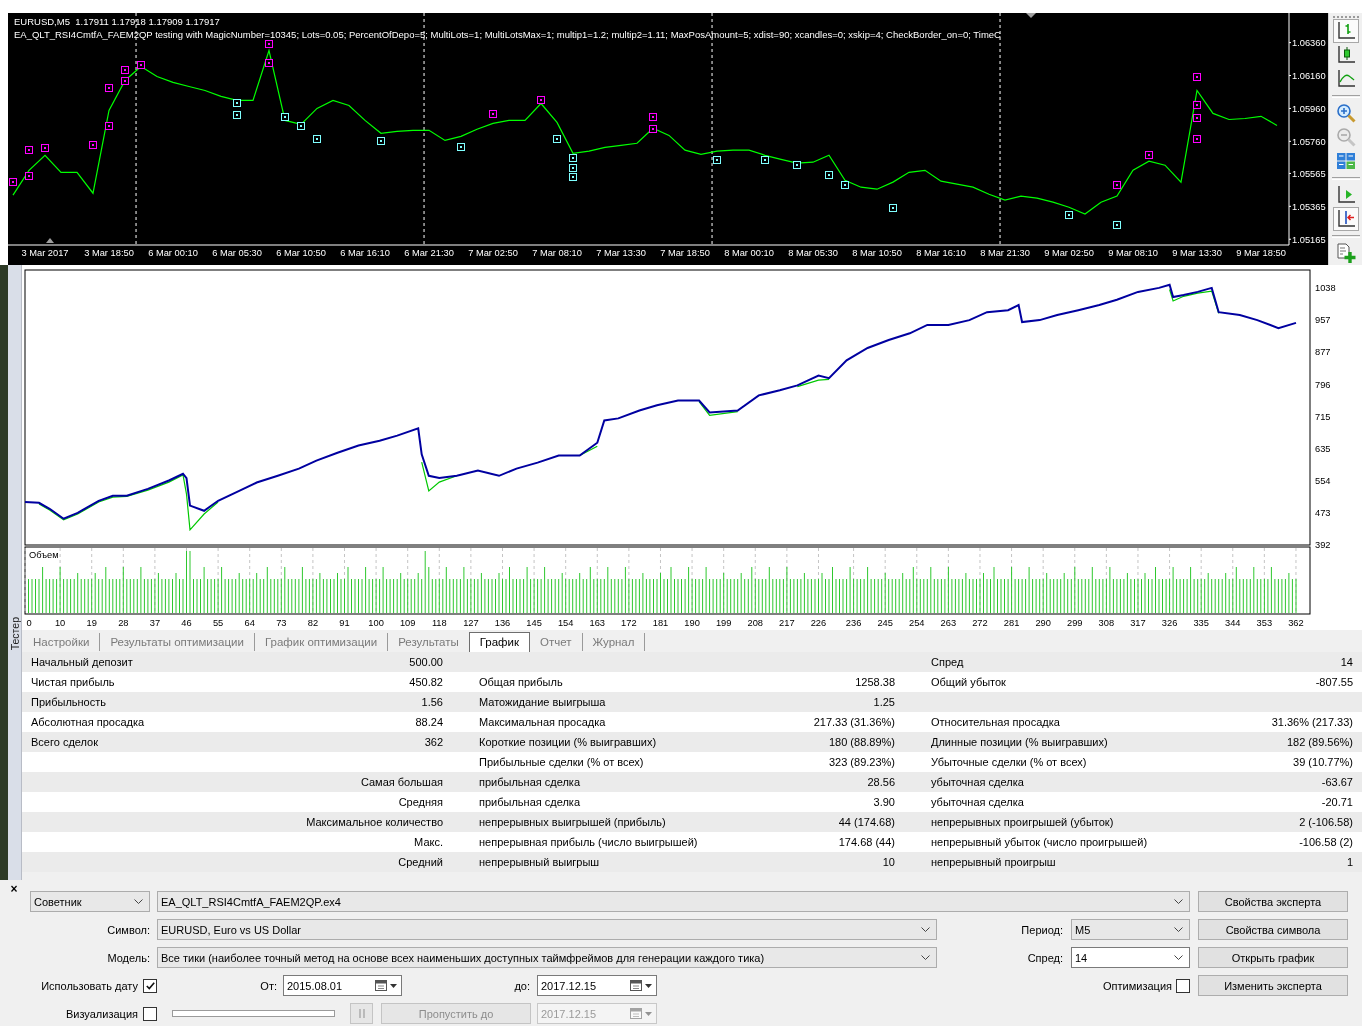 The width and height of the screenshot is (1362, 1026). Describe the element at coordinates (60, 622) in the screenshot. I see `axis-label: 10` at that location.